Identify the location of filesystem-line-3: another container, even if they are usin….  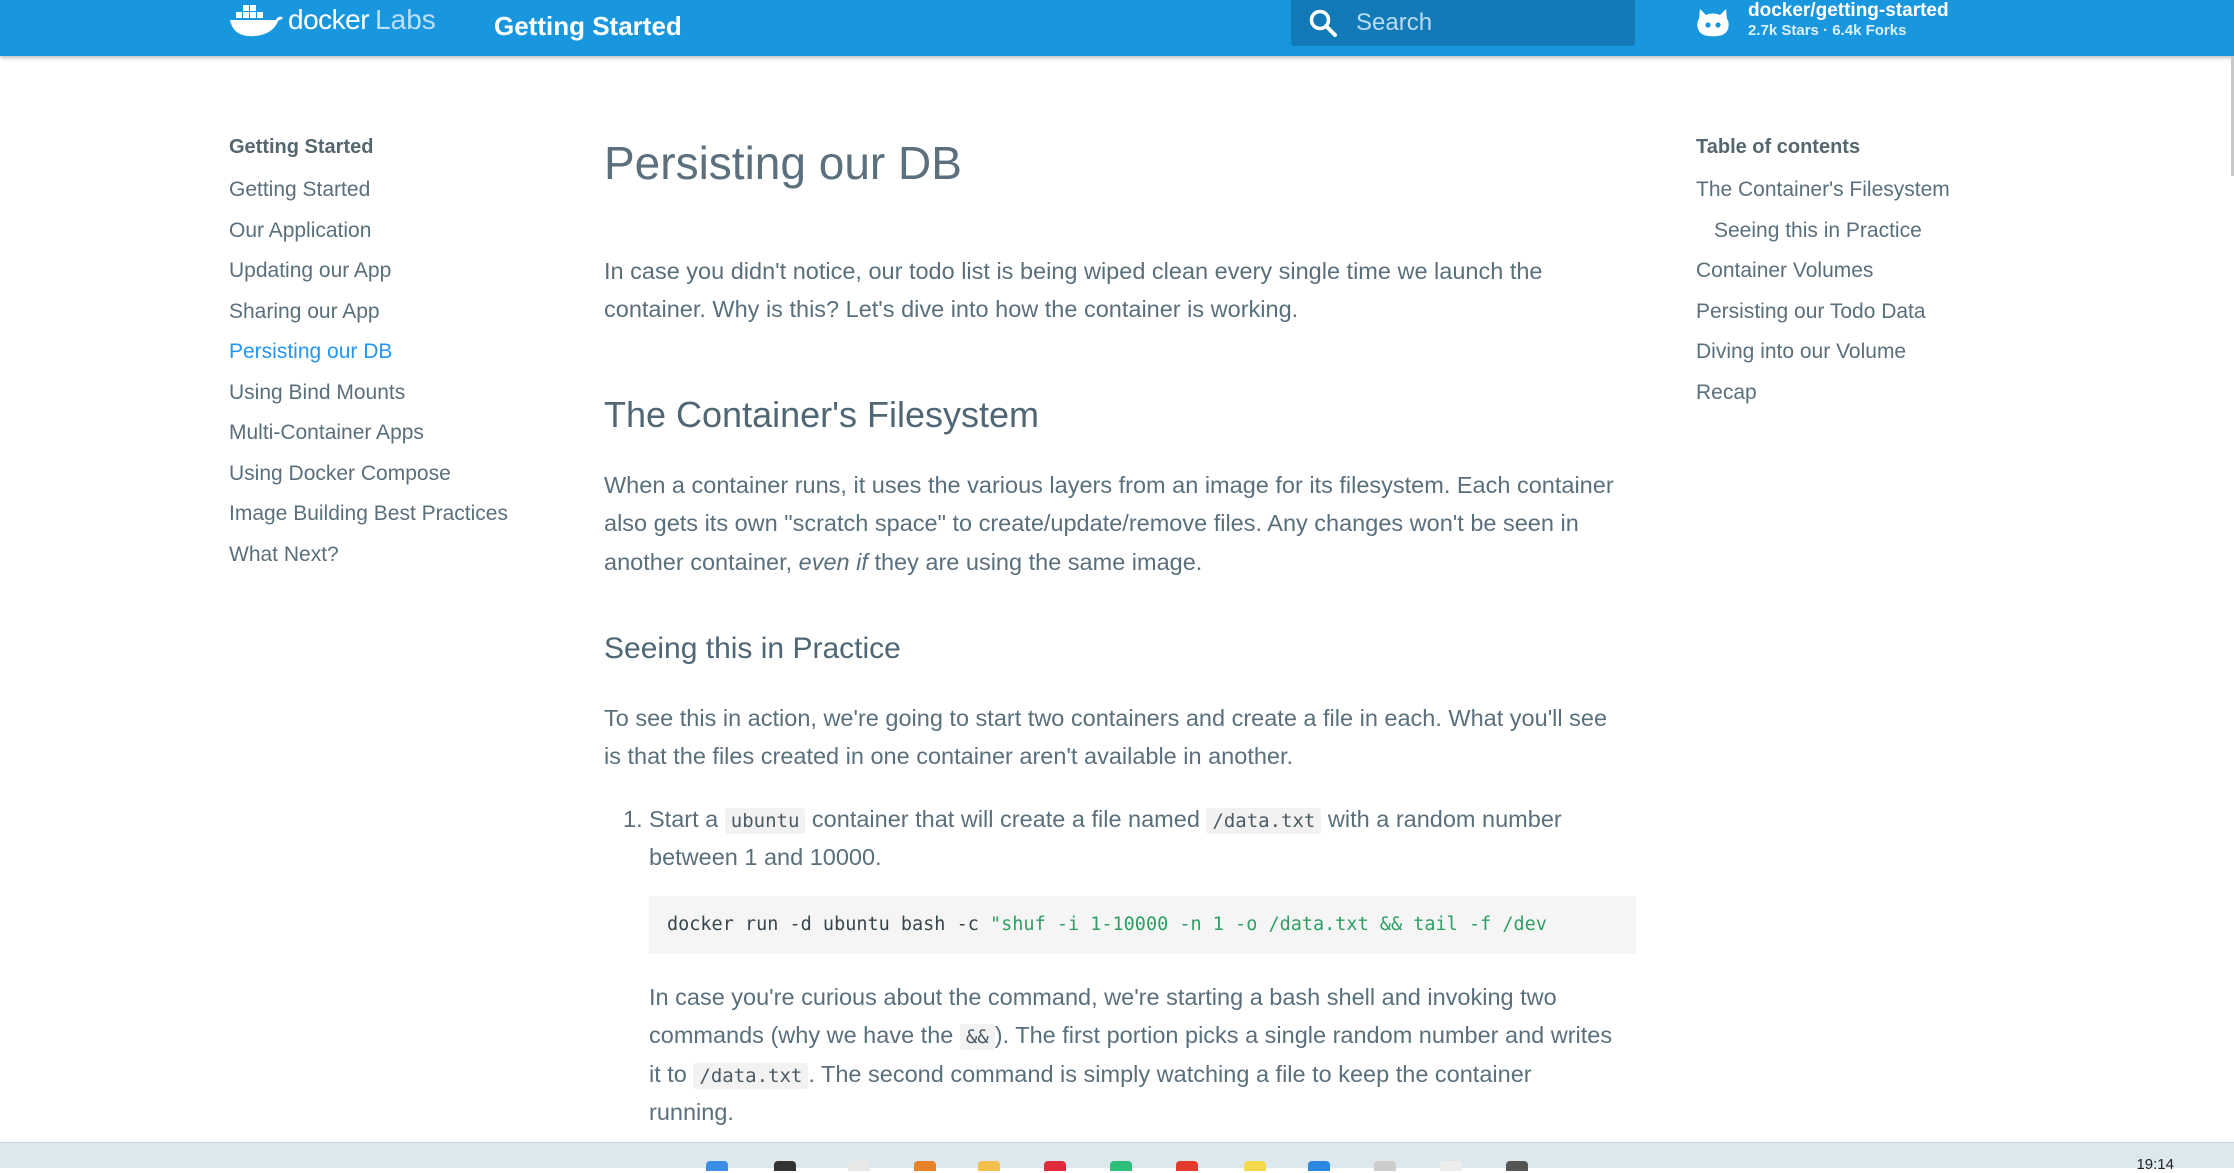
(1120, 562).